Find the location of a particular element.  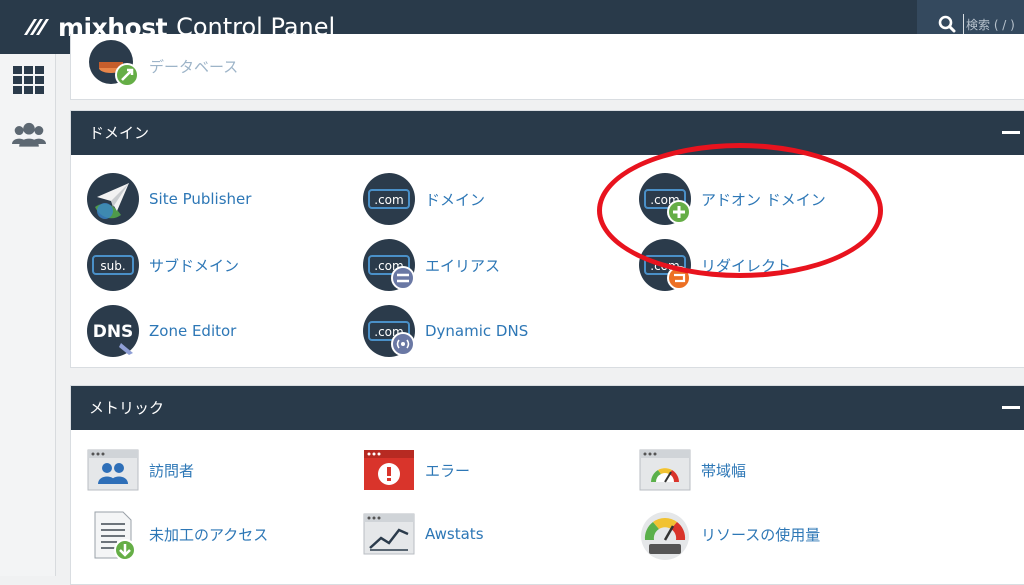

bandwidth-item: 帯域幅 is located at coordinates (692, 470).